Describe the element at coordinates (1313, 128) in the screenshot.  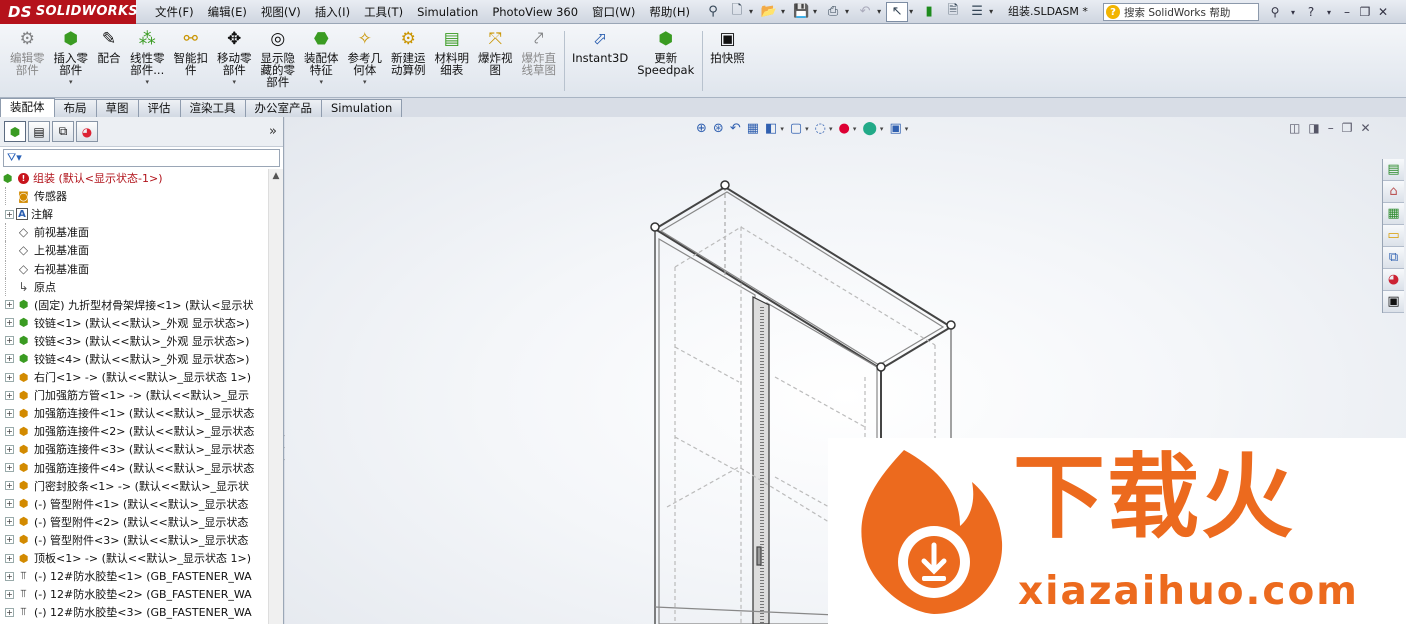
I see `two-view-icon: ◨` at that location.